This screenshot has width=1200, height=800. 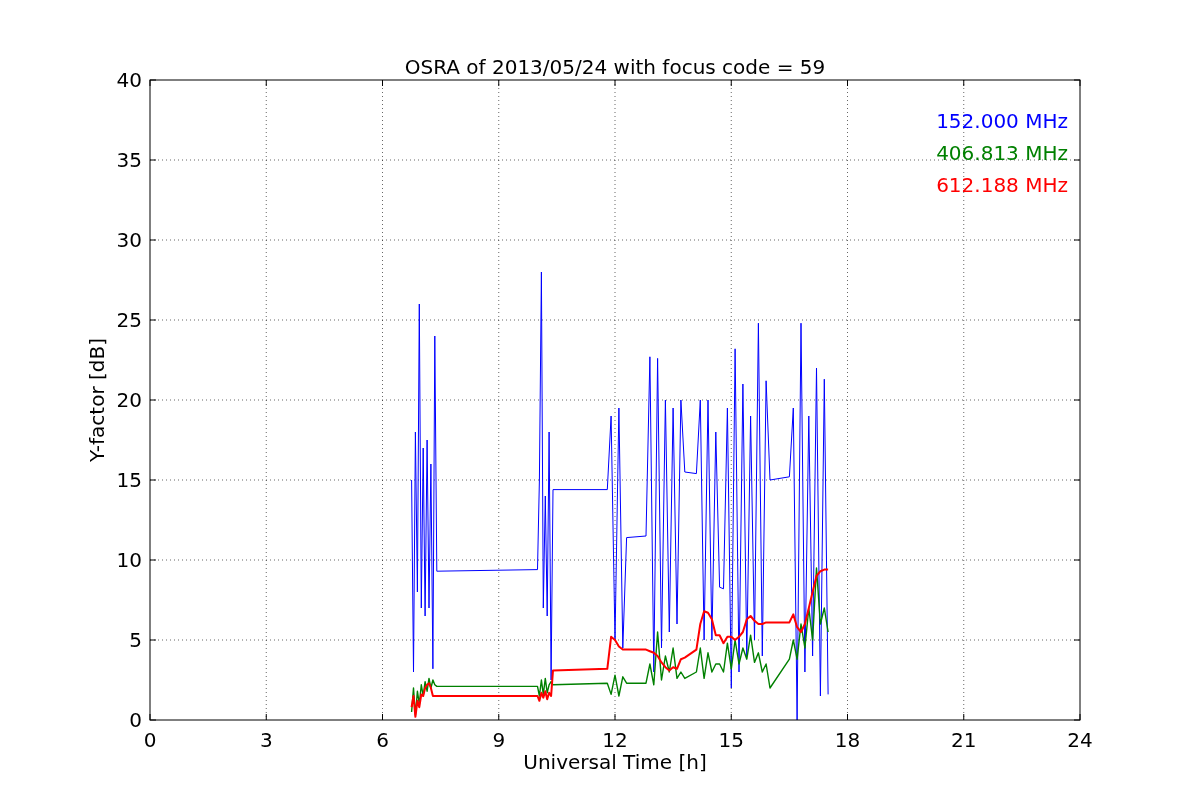 I want to click on tick-label: 6, so click(x=382, y=740).